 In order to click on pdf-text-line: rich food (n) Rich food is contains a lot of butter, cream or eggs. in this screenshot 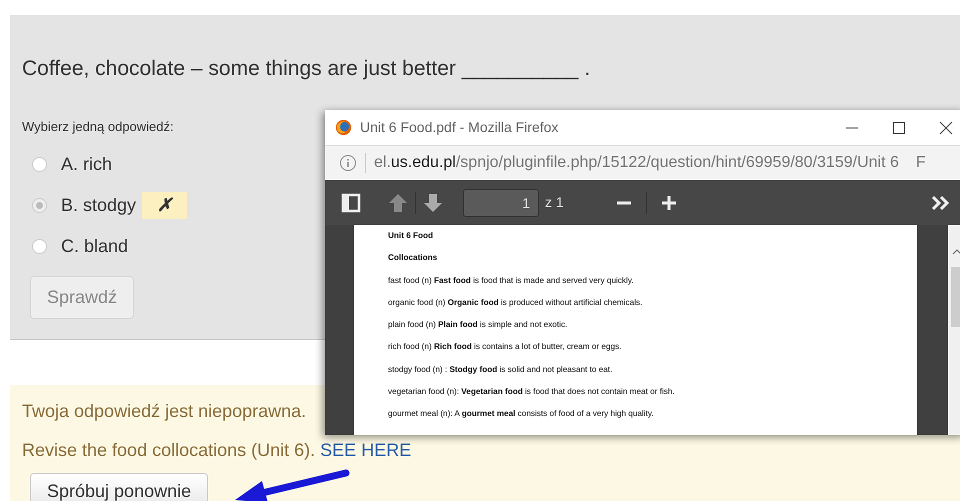, I will do `click(505, 347)`.